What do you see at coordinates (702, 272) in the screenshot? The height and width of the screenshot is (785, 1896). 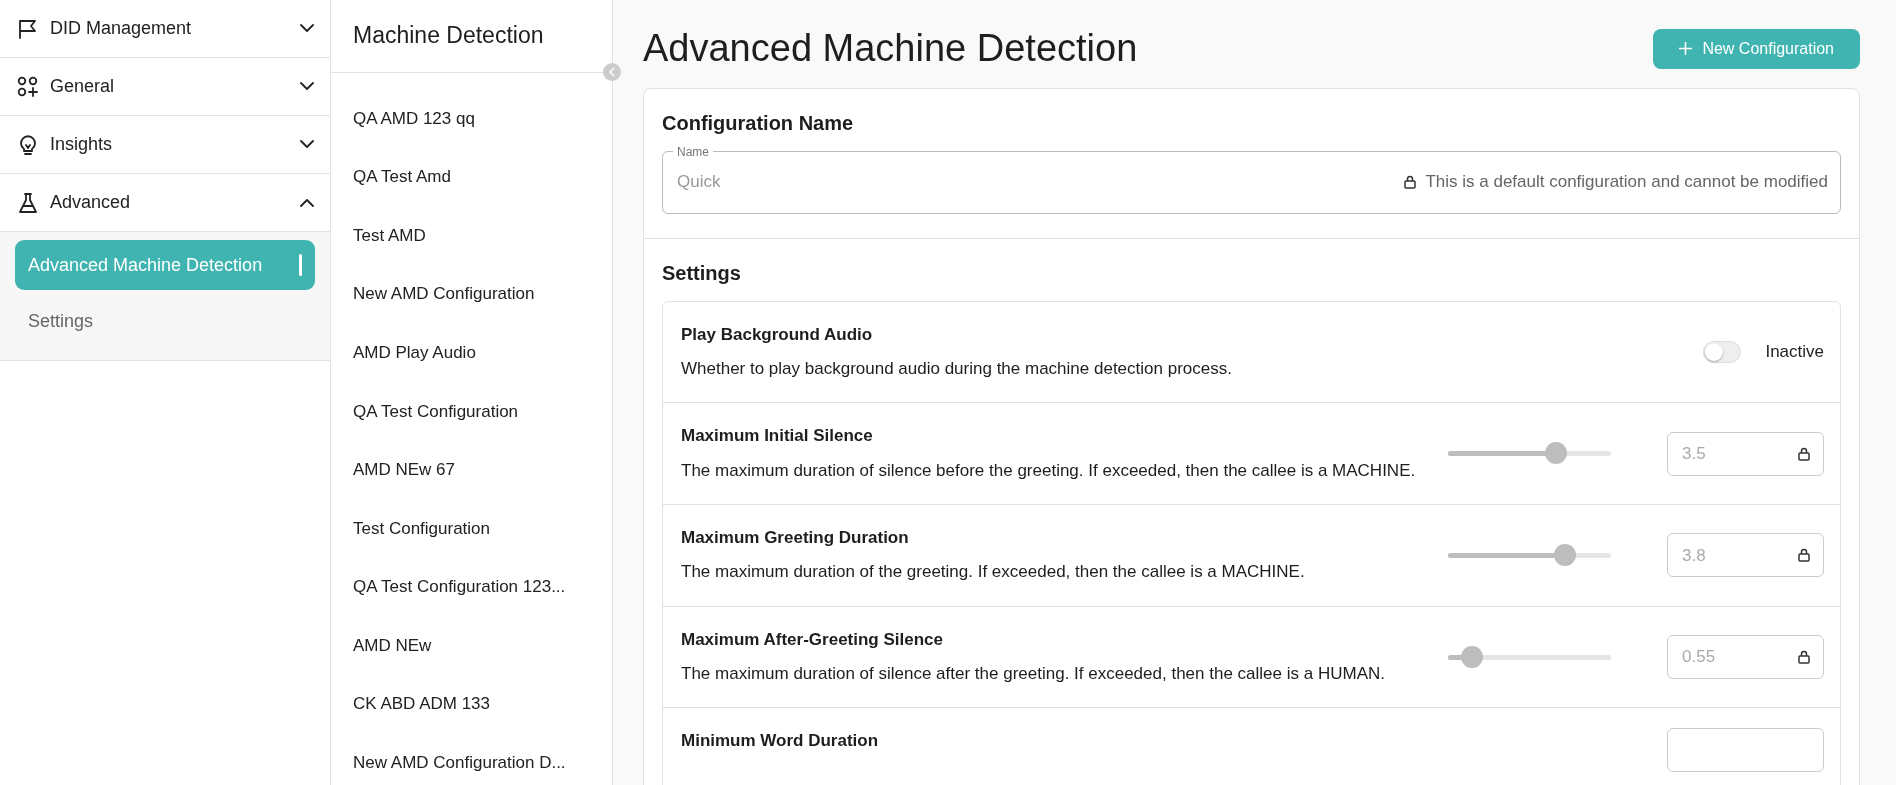 I see `section-heading: Settings` at bounding box center [702, 272].